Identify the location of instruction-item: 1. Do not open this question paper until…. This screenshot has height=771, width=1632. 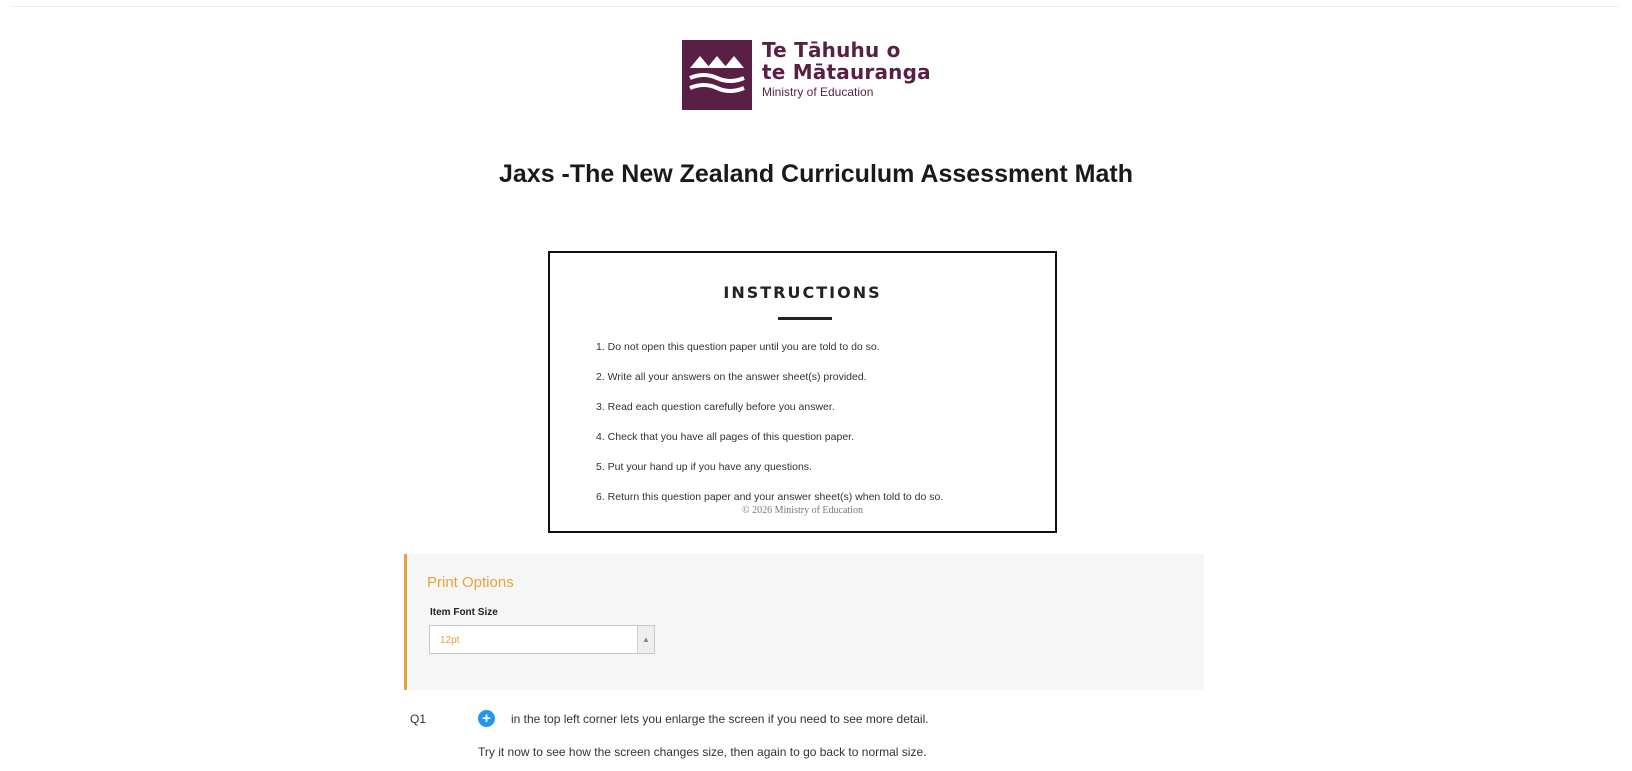
(738, 347).